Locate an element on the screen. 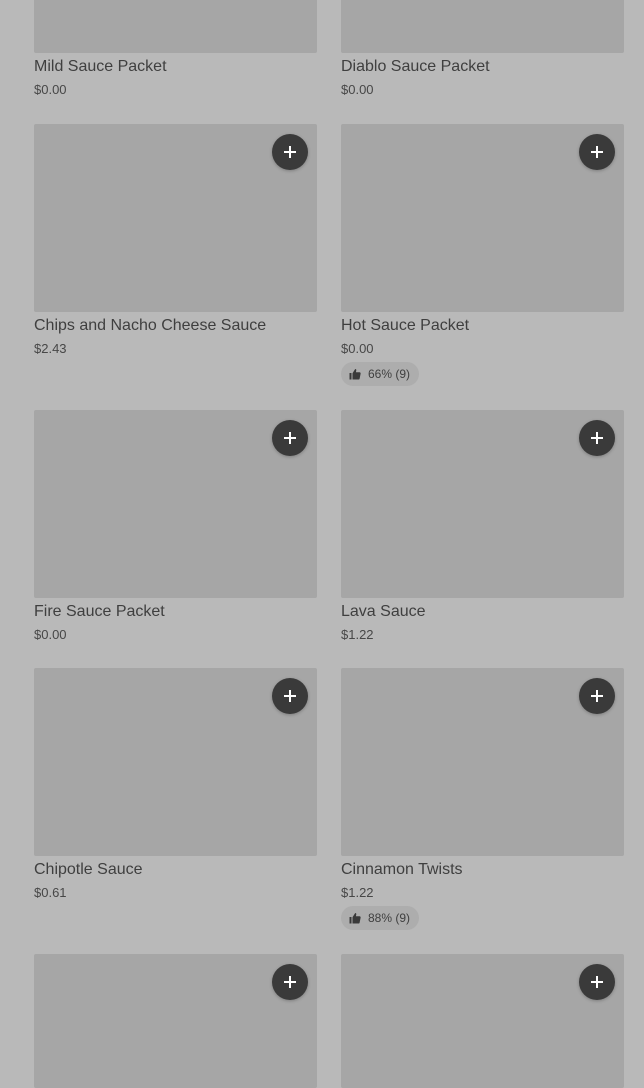 The width and height of the screenshot is (644, 1088). item-name: Mild Sauce Packet is located at coordinates (100, 66).